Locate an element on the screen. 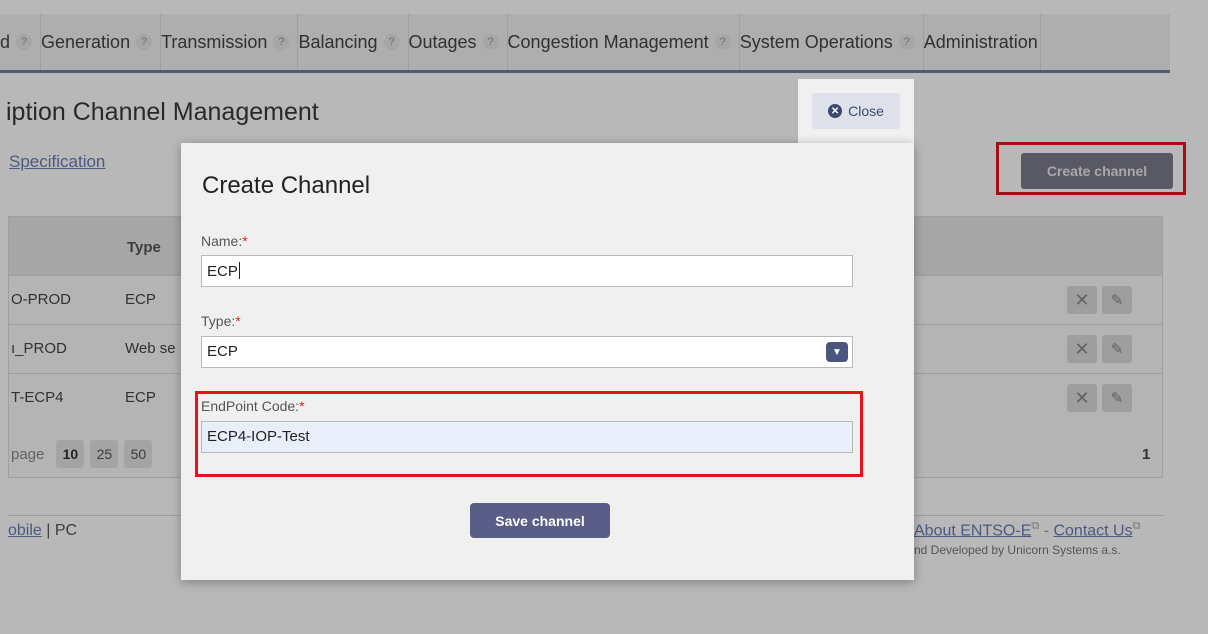 The image size is (1208, 634). close-button: ✕ Close is located at coordinates (856, 111).